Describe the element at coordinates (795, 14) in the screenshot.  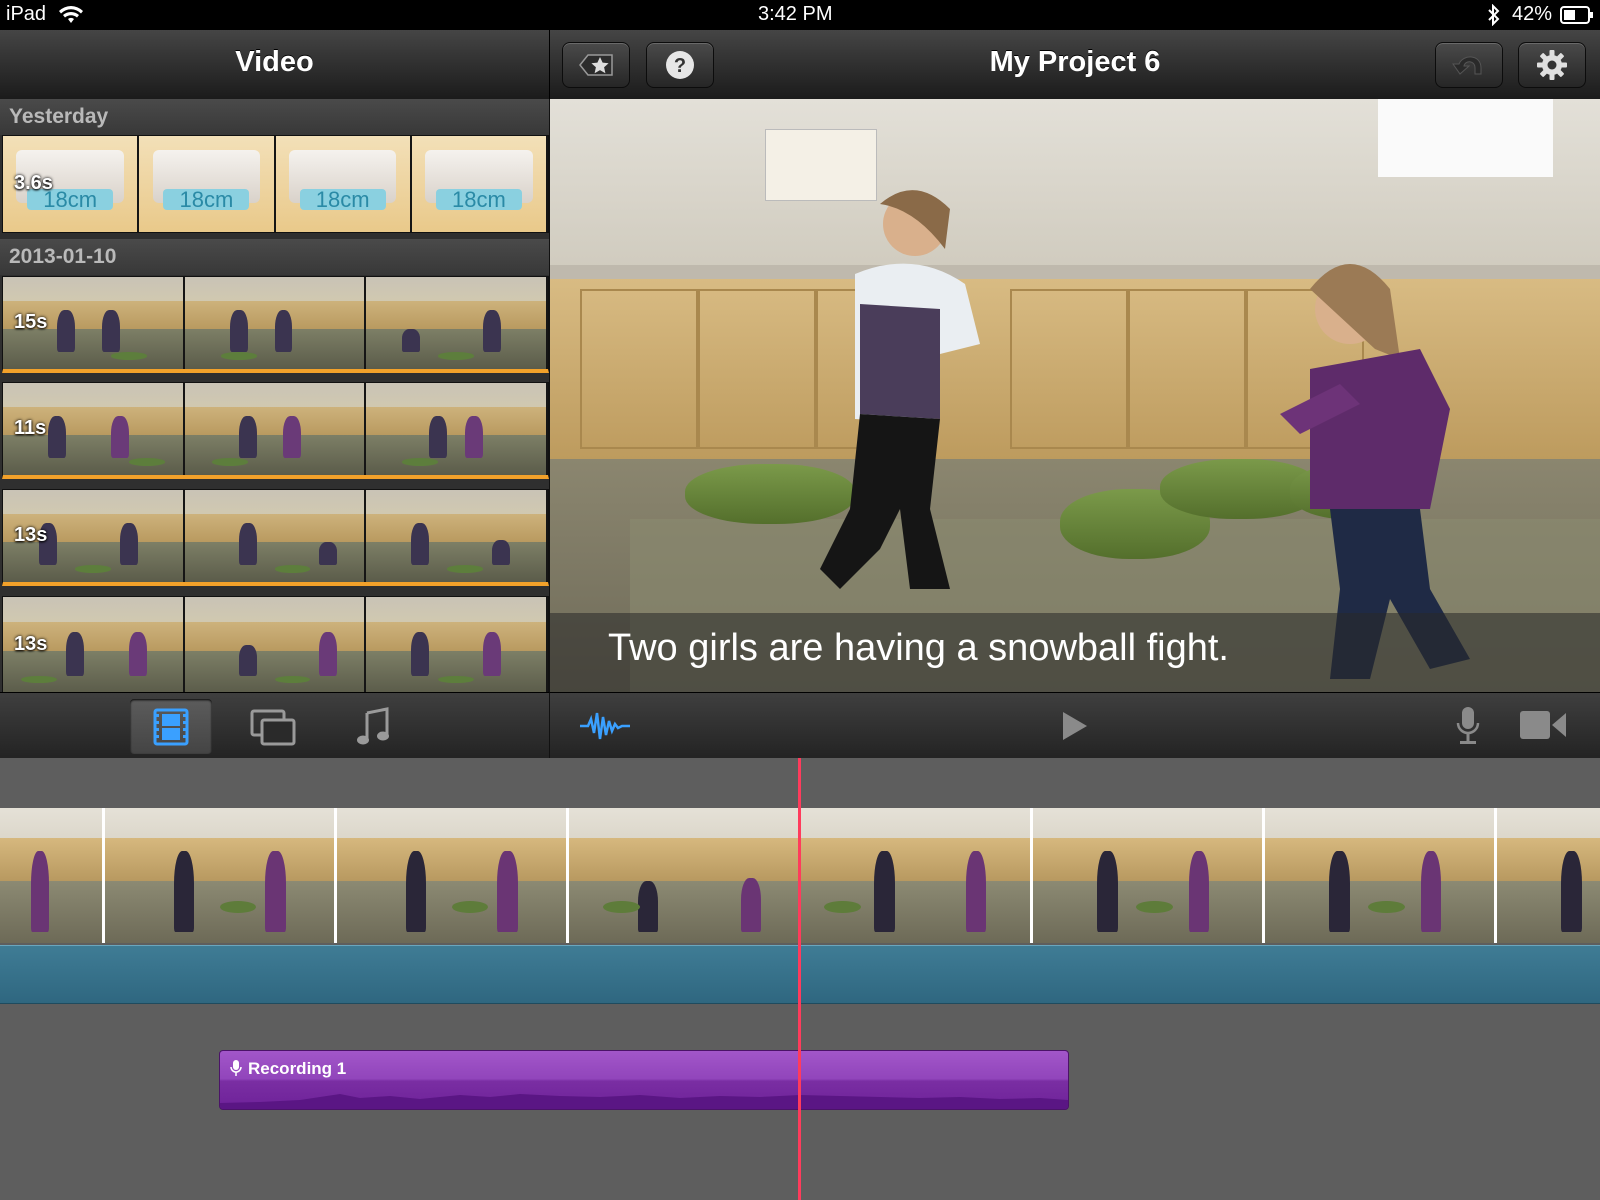
I see `clock: 3:42 PM` at that location.